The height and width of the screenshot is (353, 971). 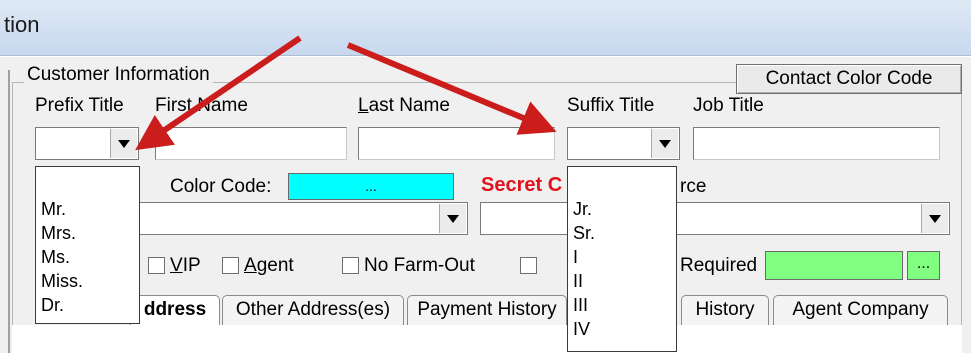 I want to click on annotation-arrows, so click(x=346, y=93).